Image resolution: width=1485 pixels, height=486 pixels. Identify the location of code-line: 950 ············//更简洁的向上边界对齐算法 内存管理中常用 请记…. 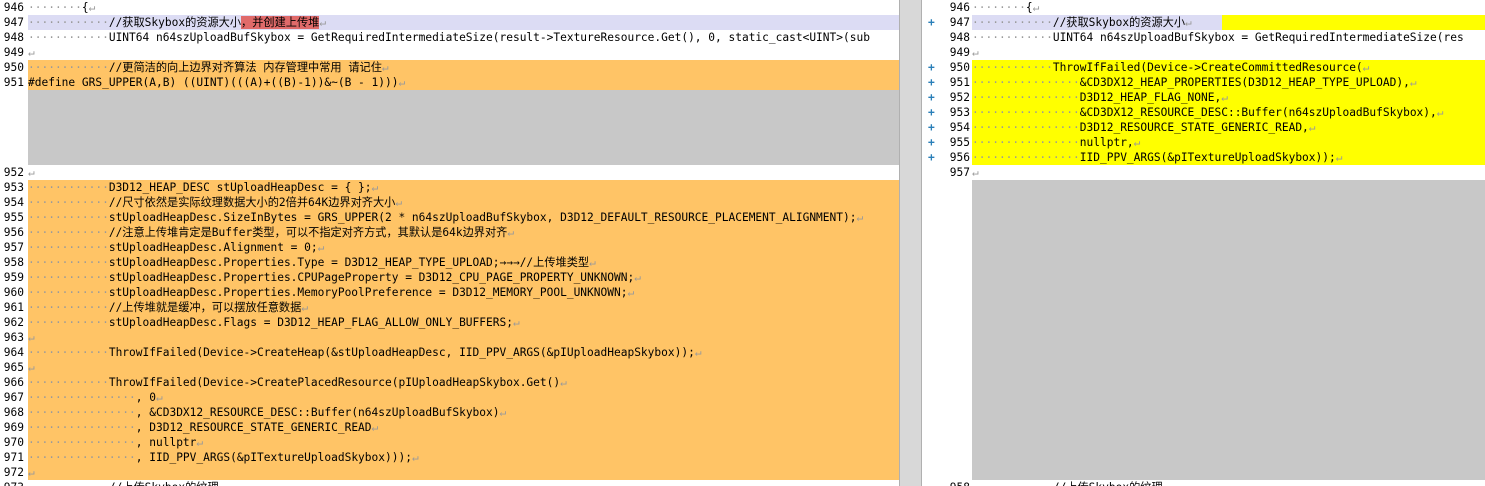
(449, 67).